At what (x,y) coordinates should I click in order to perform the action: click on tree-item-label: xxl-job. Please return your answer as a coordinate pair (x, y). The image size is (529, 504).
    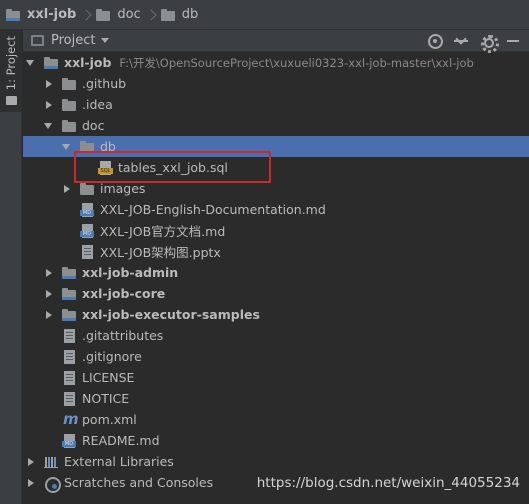
    Looking at the image, I should click on (88, 62).